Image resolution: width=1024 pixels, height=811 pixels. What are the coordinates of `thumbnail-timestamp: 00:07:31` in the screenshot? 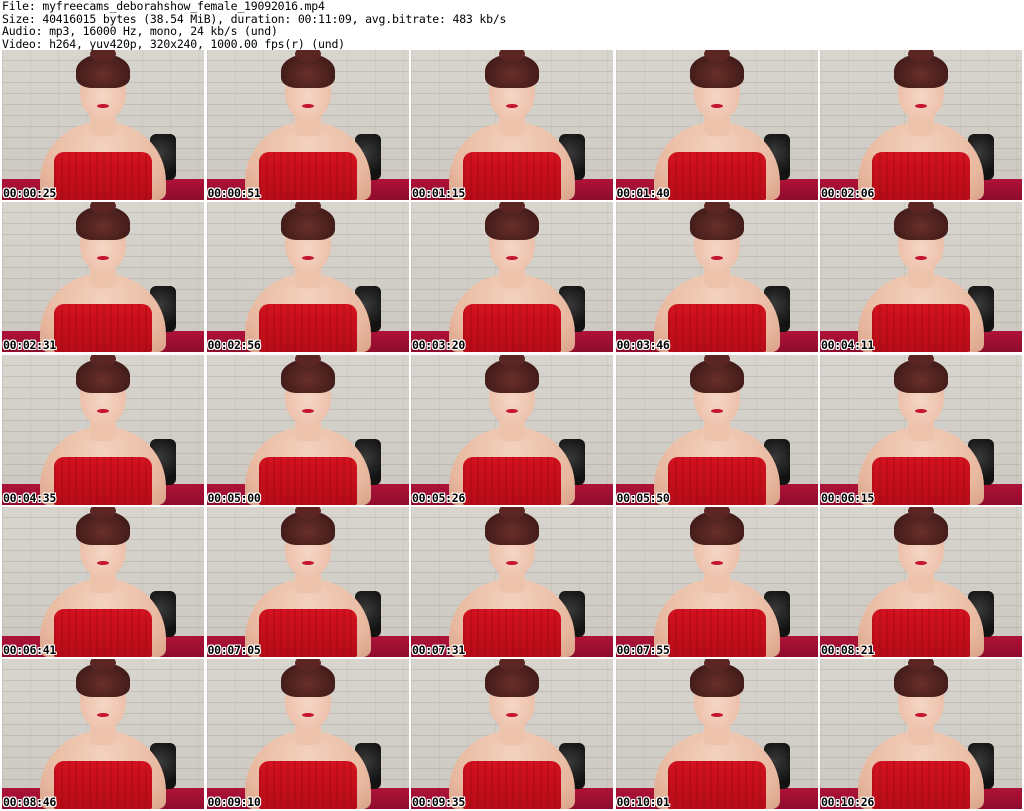 It's located at (438, 649).